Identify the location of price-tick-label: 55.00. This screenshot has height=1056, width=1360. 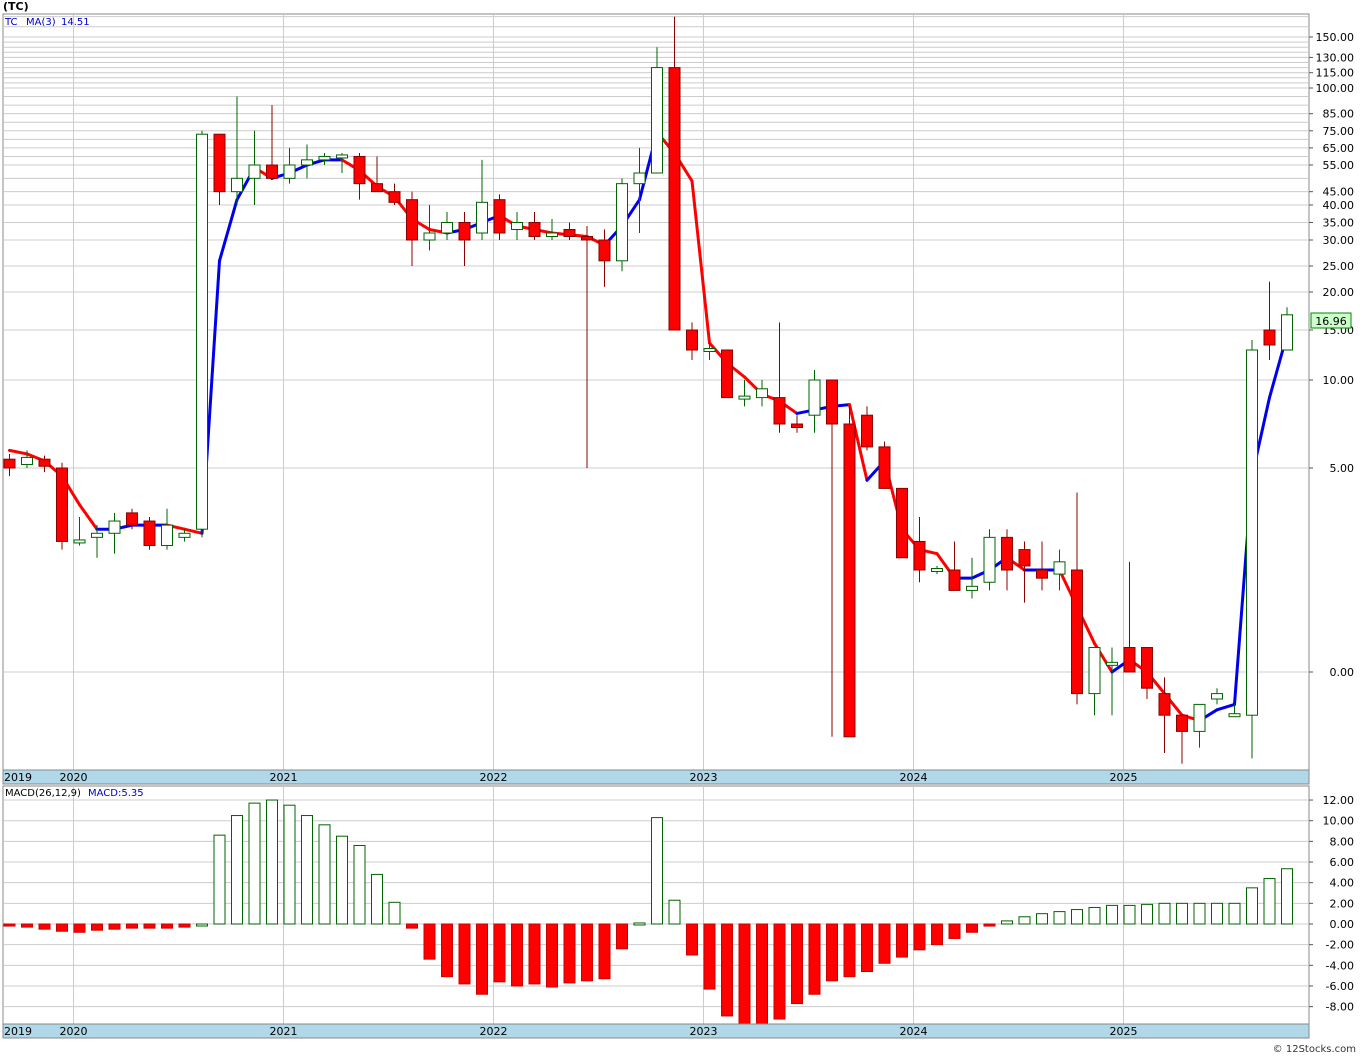
(1339, 165).